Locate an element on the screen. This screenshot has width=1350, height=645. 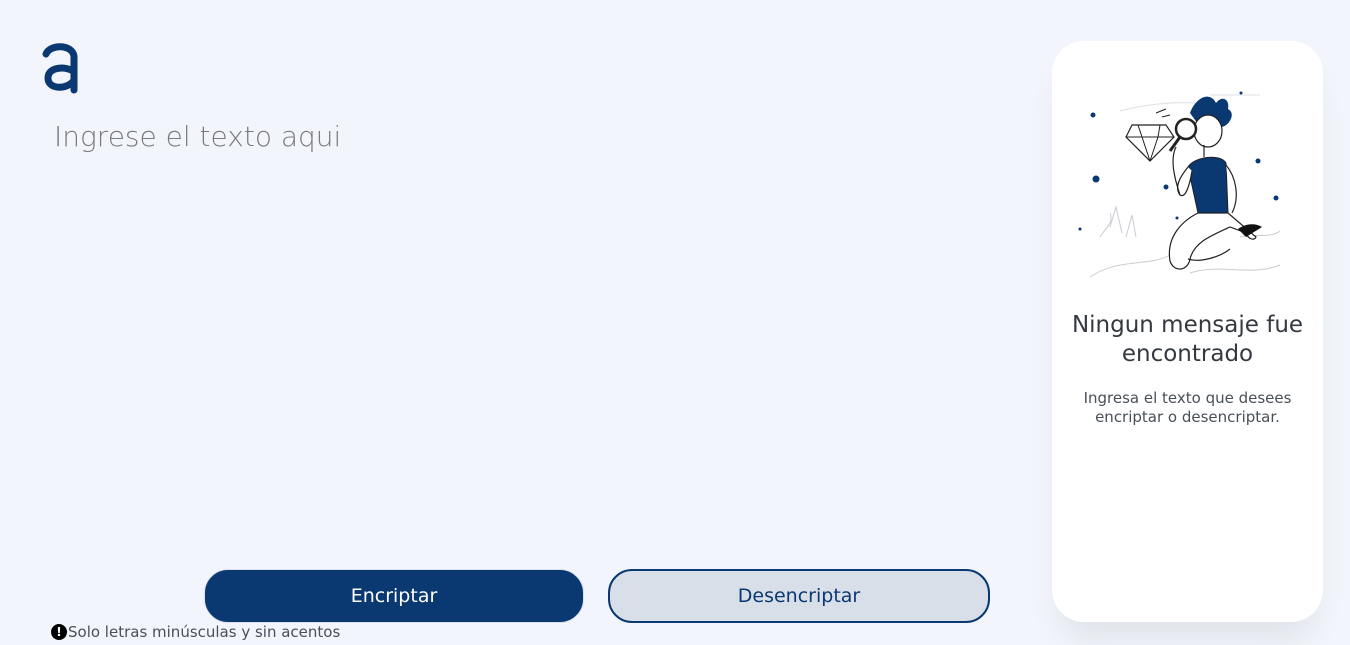
input-hint: ! Solo letras minúsculas y sin acentos is located at coordinates (195, 632).